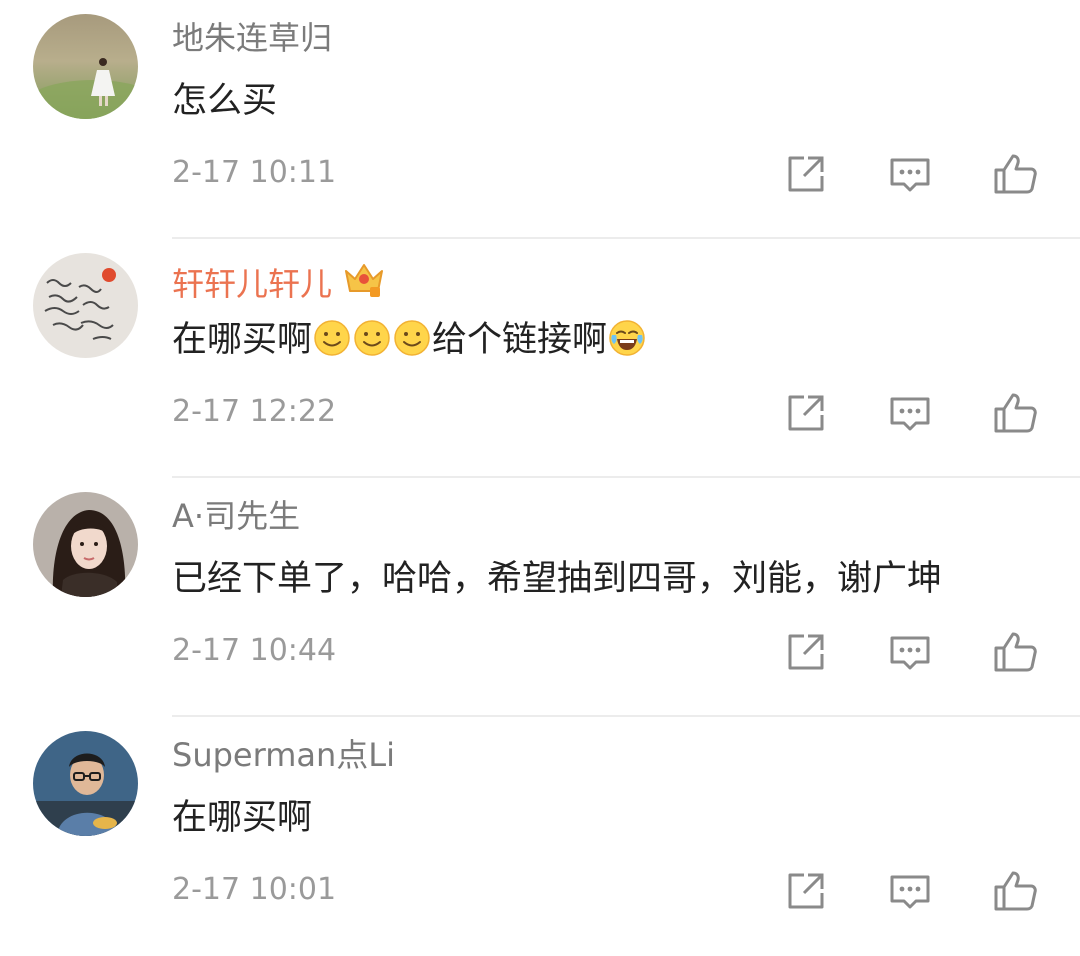  What do you see at coordinates (254, 650) in the screenshot?
I see `timestamp: 2-17 10:44` at bounding box center [254, 650].